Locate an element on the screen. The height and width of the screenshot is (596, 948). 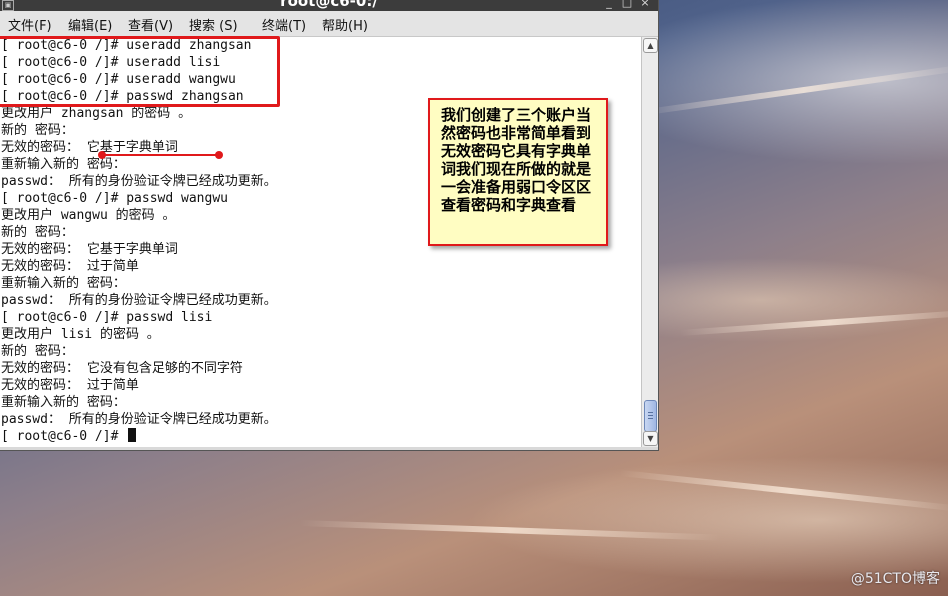
window-title: root@c6-0:/ is located at coordinates (329, 5).